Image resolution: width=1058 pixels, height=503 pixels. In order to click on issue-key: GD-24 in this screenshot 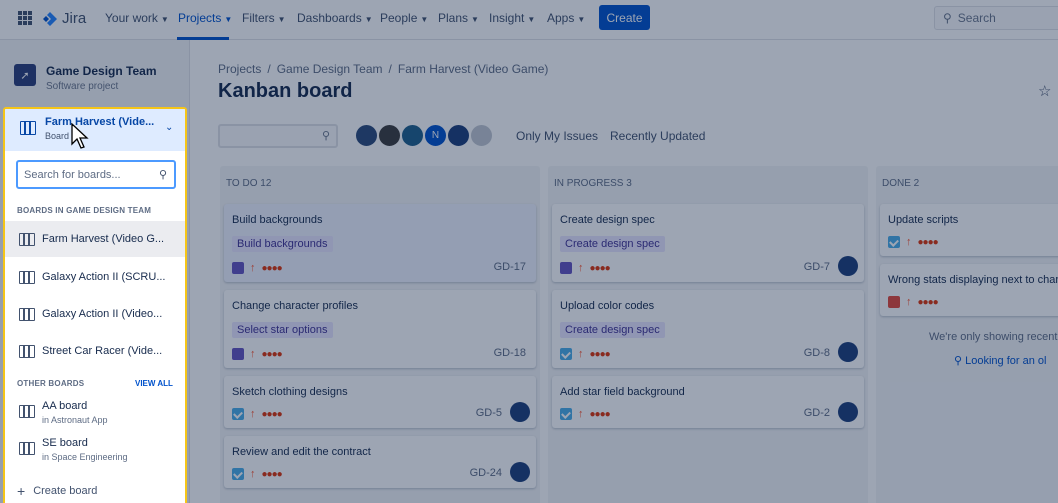, I will do `click(485, 473)`.